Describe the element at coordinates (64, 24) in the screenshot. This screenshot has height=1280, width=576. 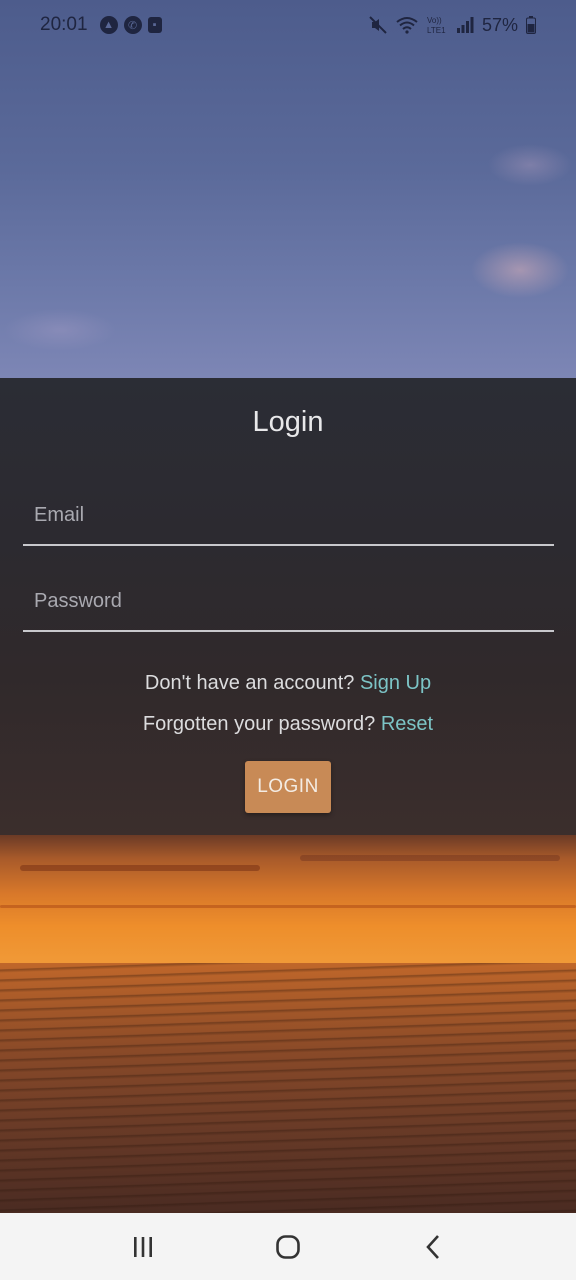
I see `status-time: 20:01` at that location.